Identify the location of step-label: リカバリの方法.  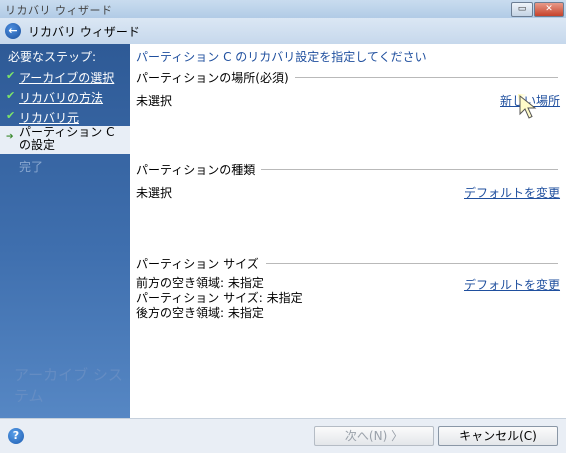
(61, 97).